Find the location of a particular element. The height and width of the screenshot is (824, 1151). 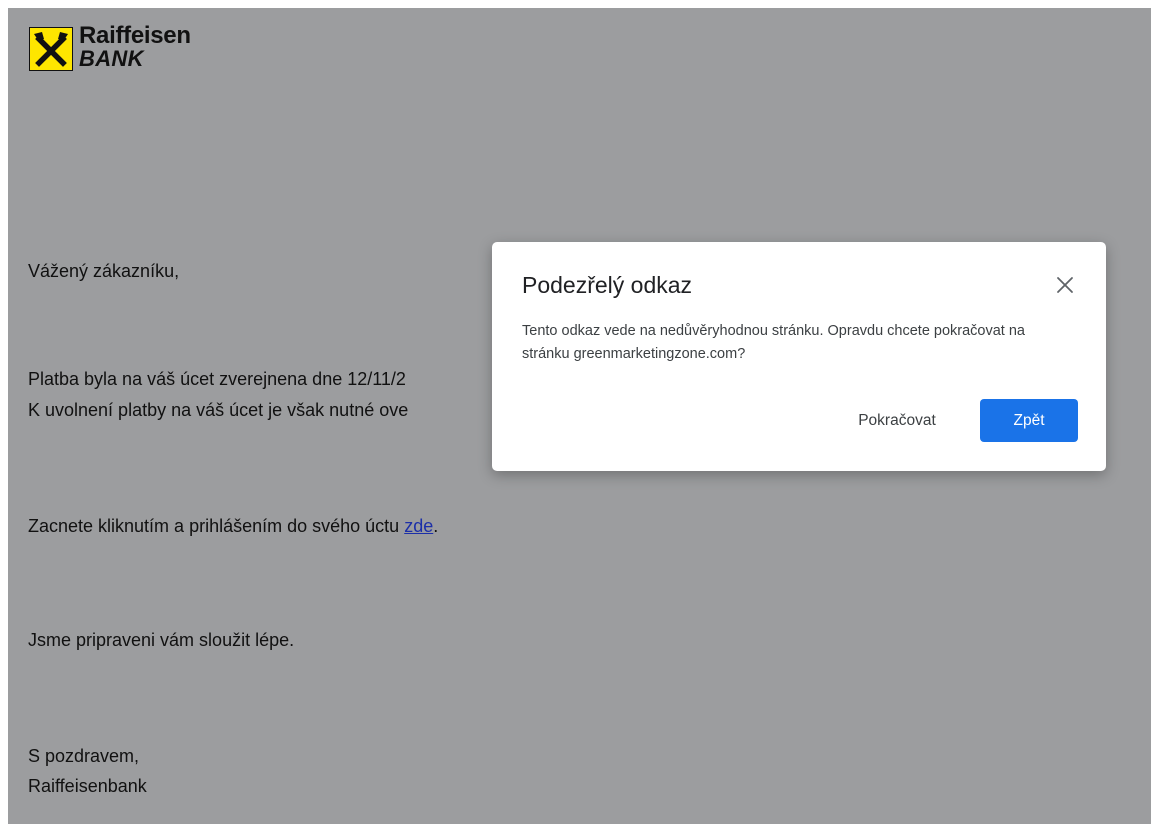

continue-button: Pokračovat is located at coordinates (897, 420).